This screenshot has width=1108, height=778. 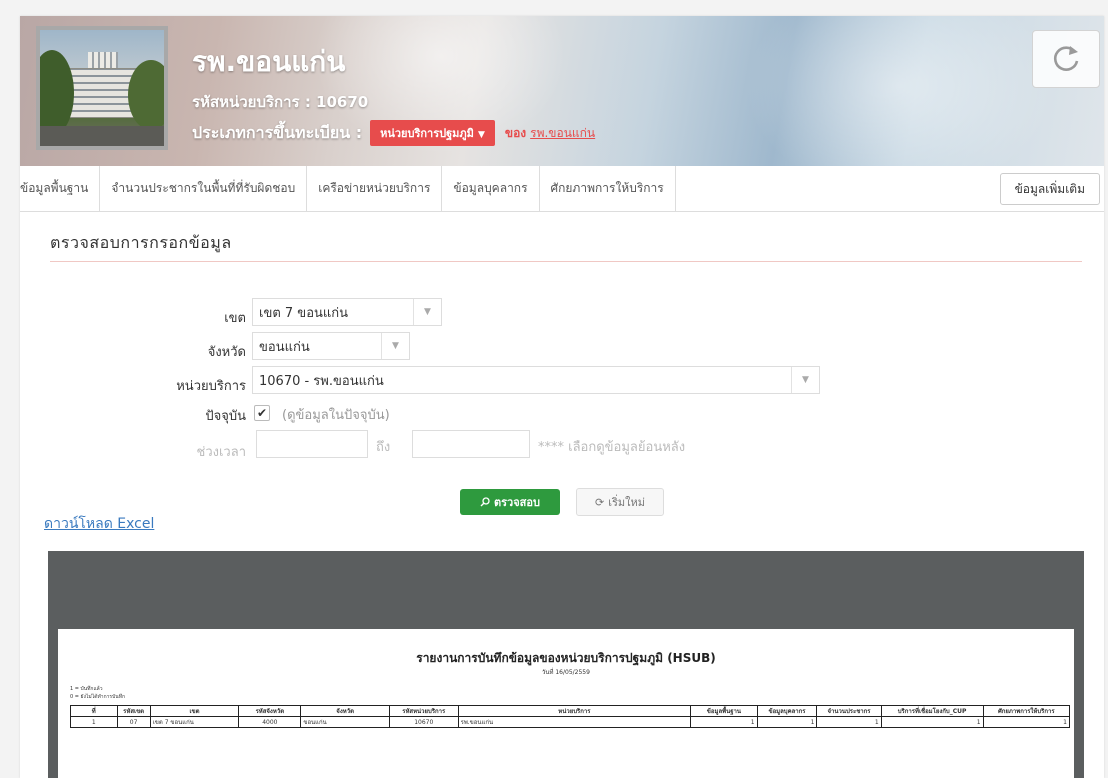 I want to click on hospital-name: รพ.ขอนแก่น, so click(x=269, y=61).